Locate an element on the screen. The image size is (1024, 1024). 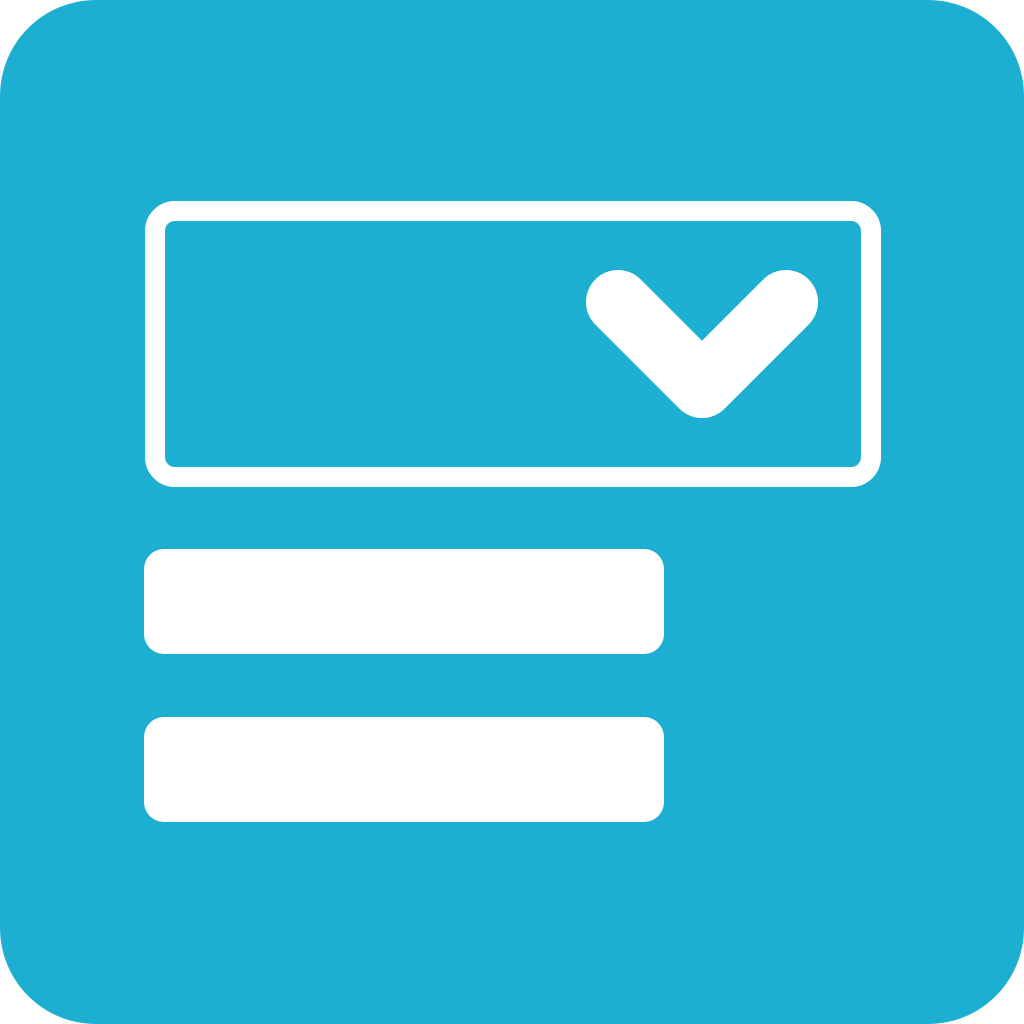
chevron-down-icon is located at coordinates (702, 344).